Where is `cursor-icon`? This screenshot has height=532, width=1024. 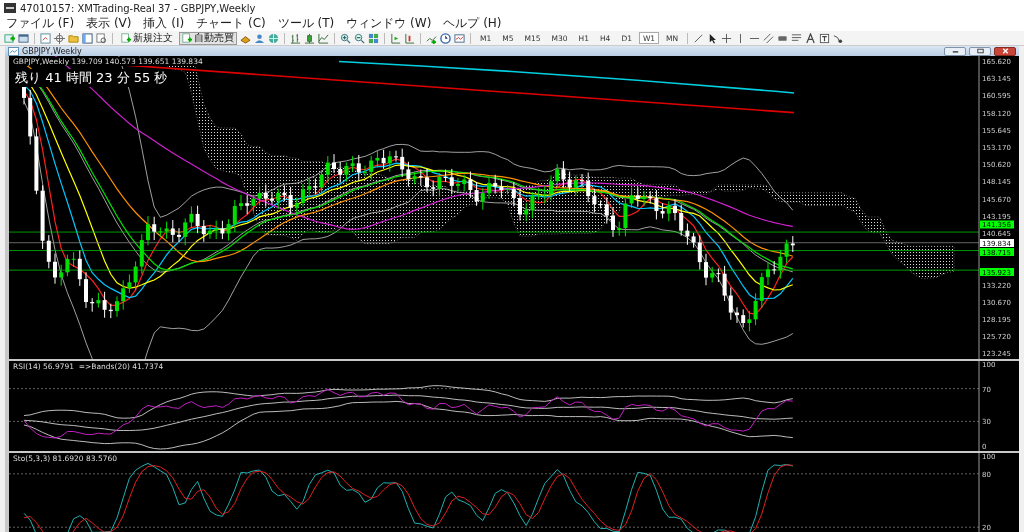
cursor-icon is located at coordinates (713, 38).